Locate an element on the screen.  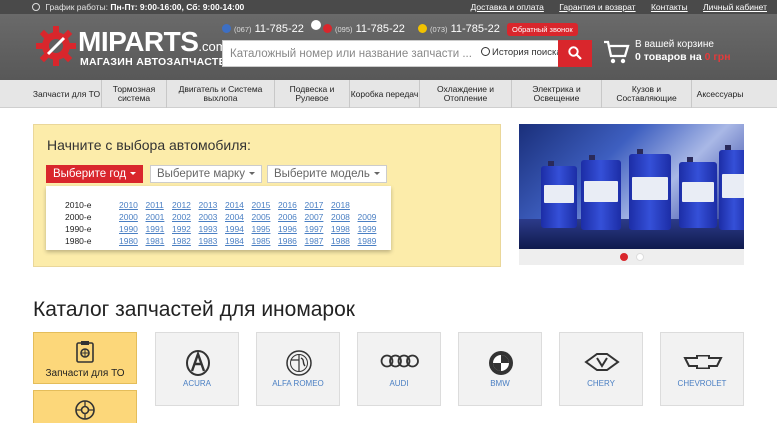
nav-item-maintenance: Запчасти для ТО is located at coordinates (67, 94).